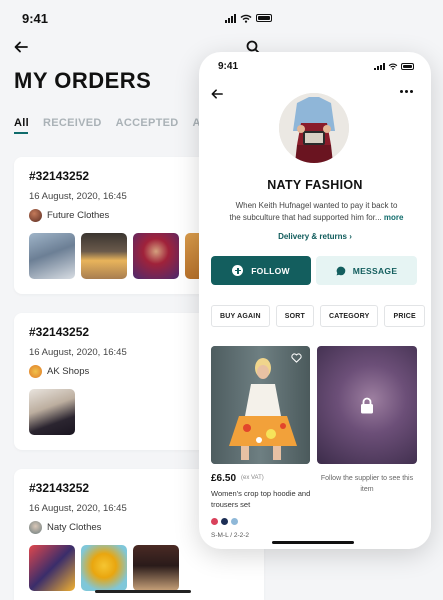 This screenshot has width=443, height=600. Describe the element at coordinates (238, 270) in the screenshot. I see `plus-circle-icon` at that location.